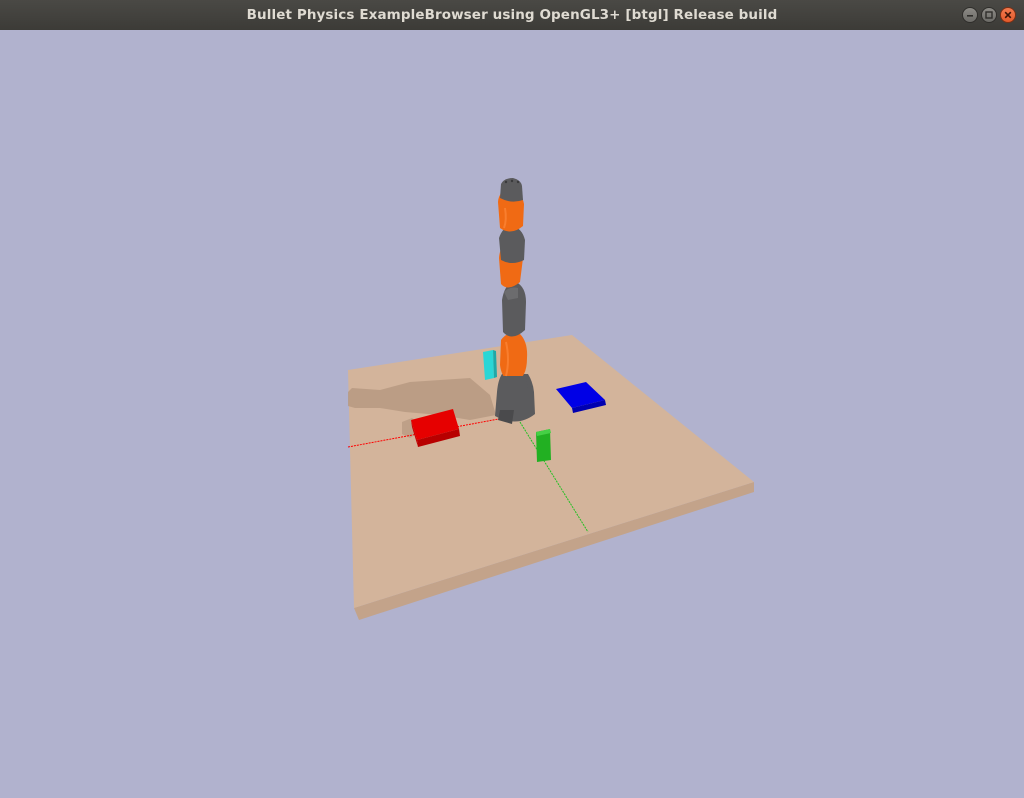  I want to click on close-button, so click(1008, 15).